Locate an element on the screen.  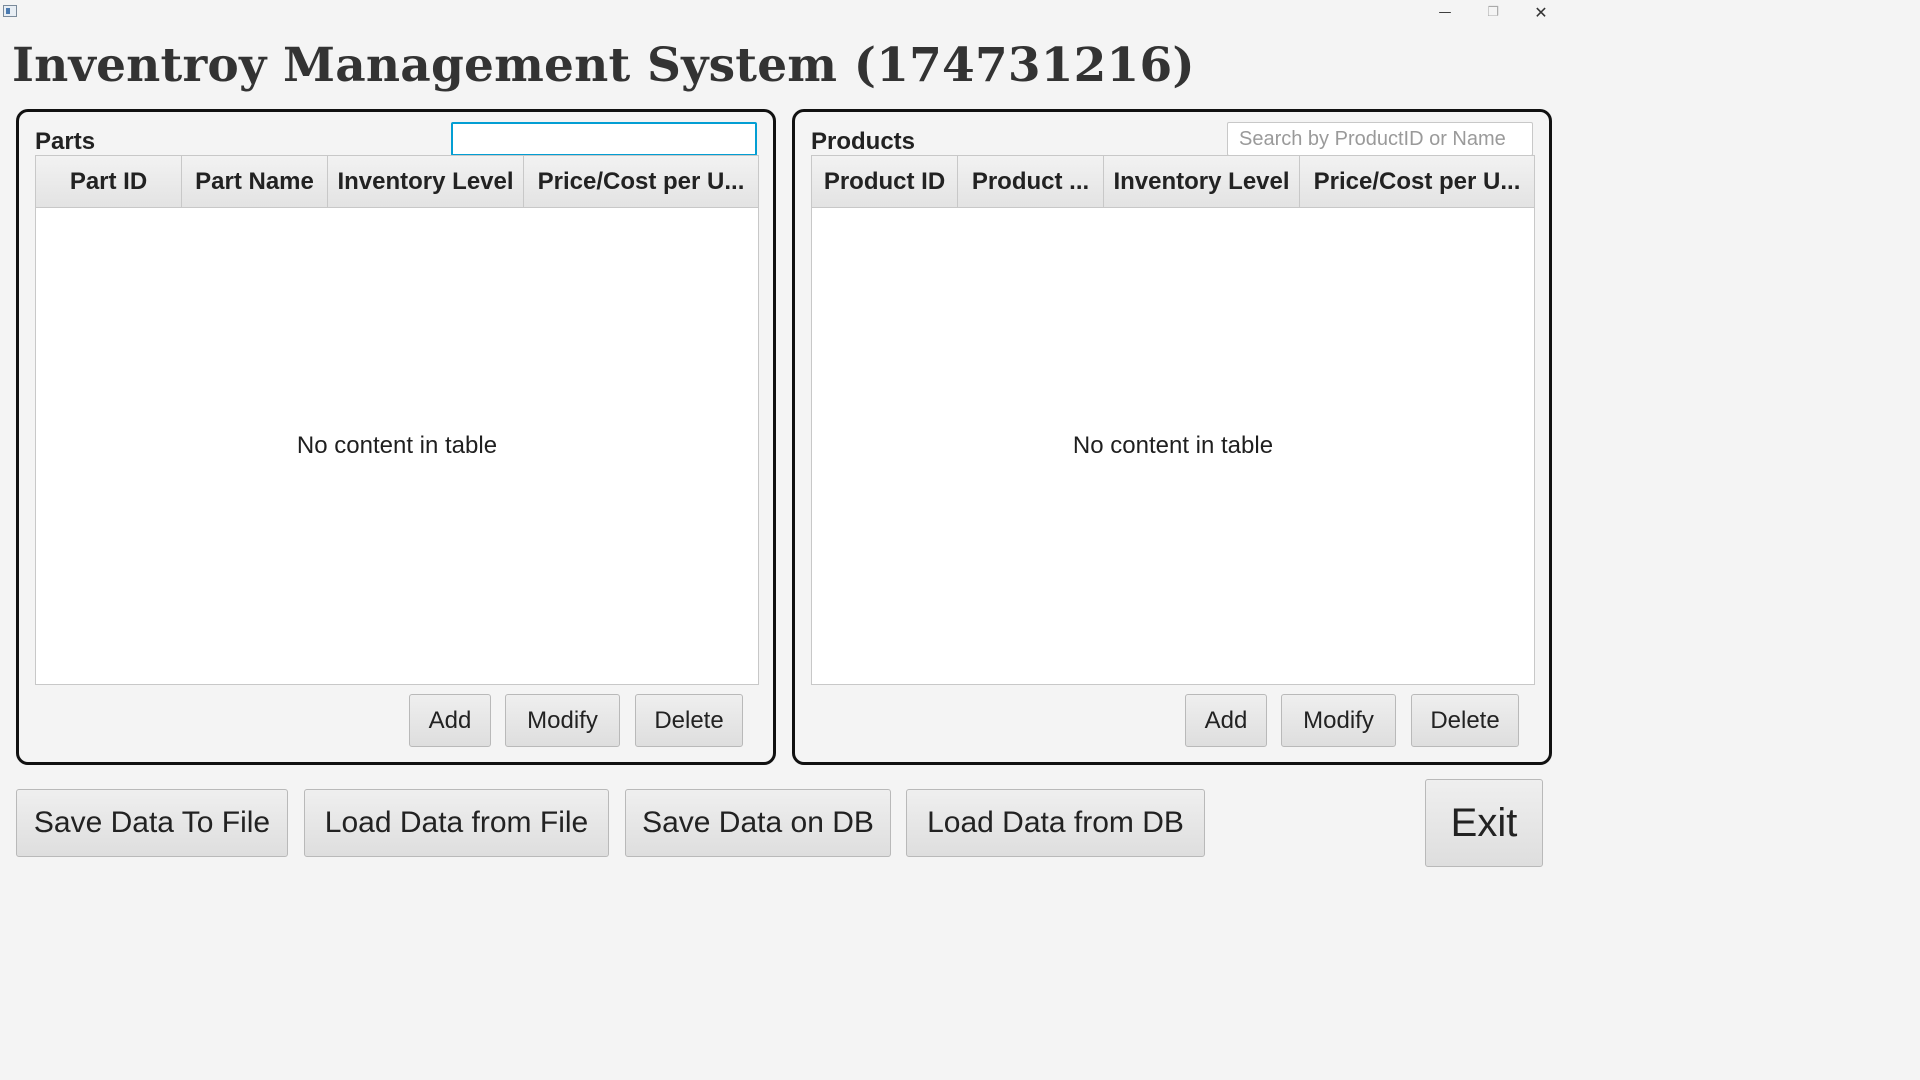
products-empty-message: No content in table is located at coordinates (1173, 445).